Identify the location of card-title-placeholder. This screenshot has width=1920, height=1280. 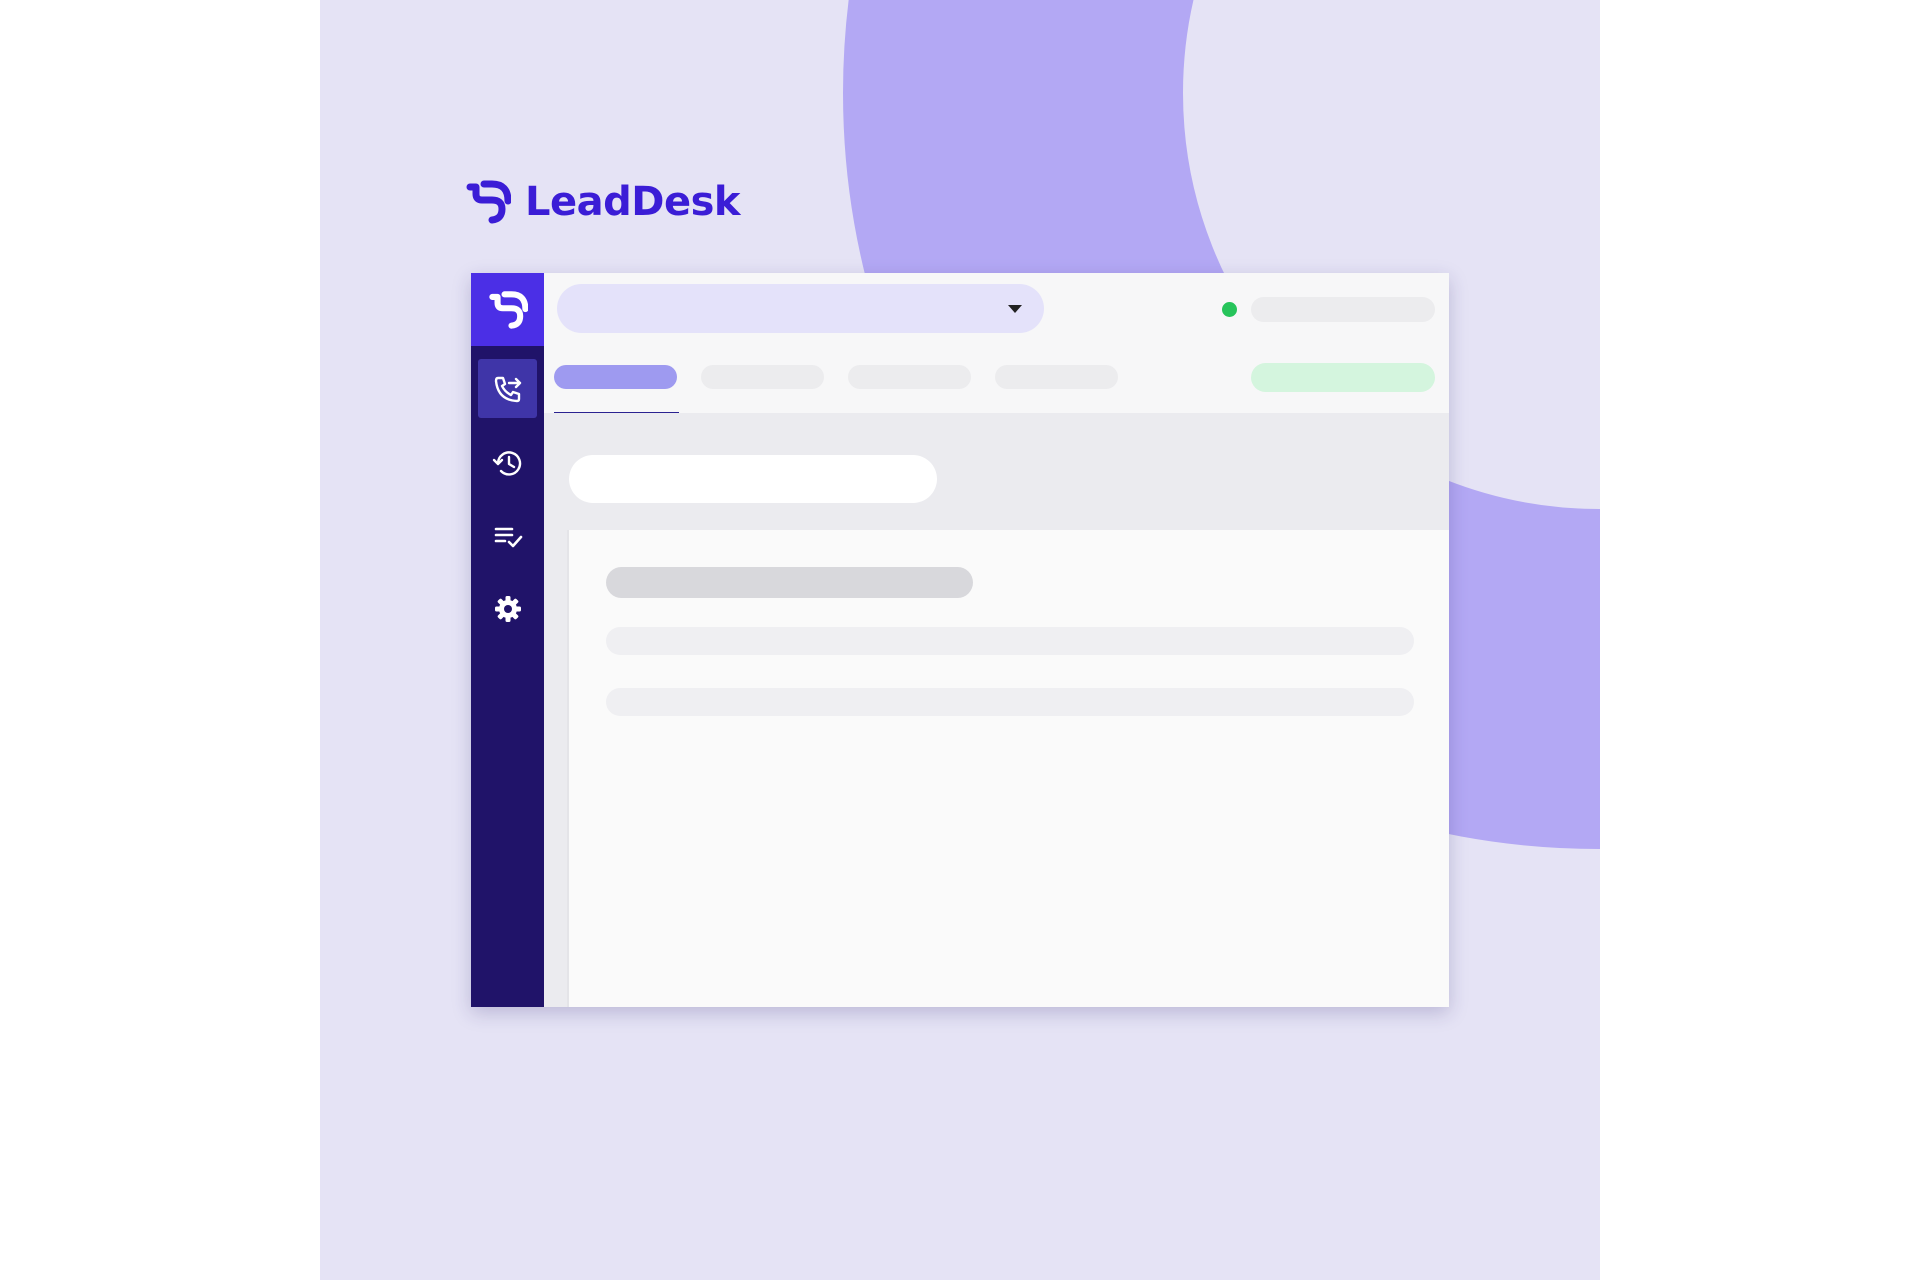
(789, 582).